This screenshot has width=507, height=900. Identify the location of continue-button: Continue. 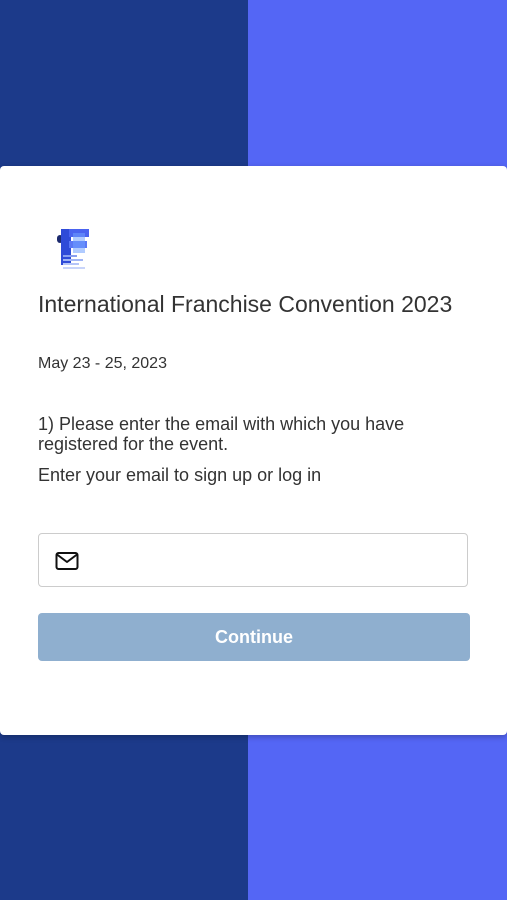
(254, 637).